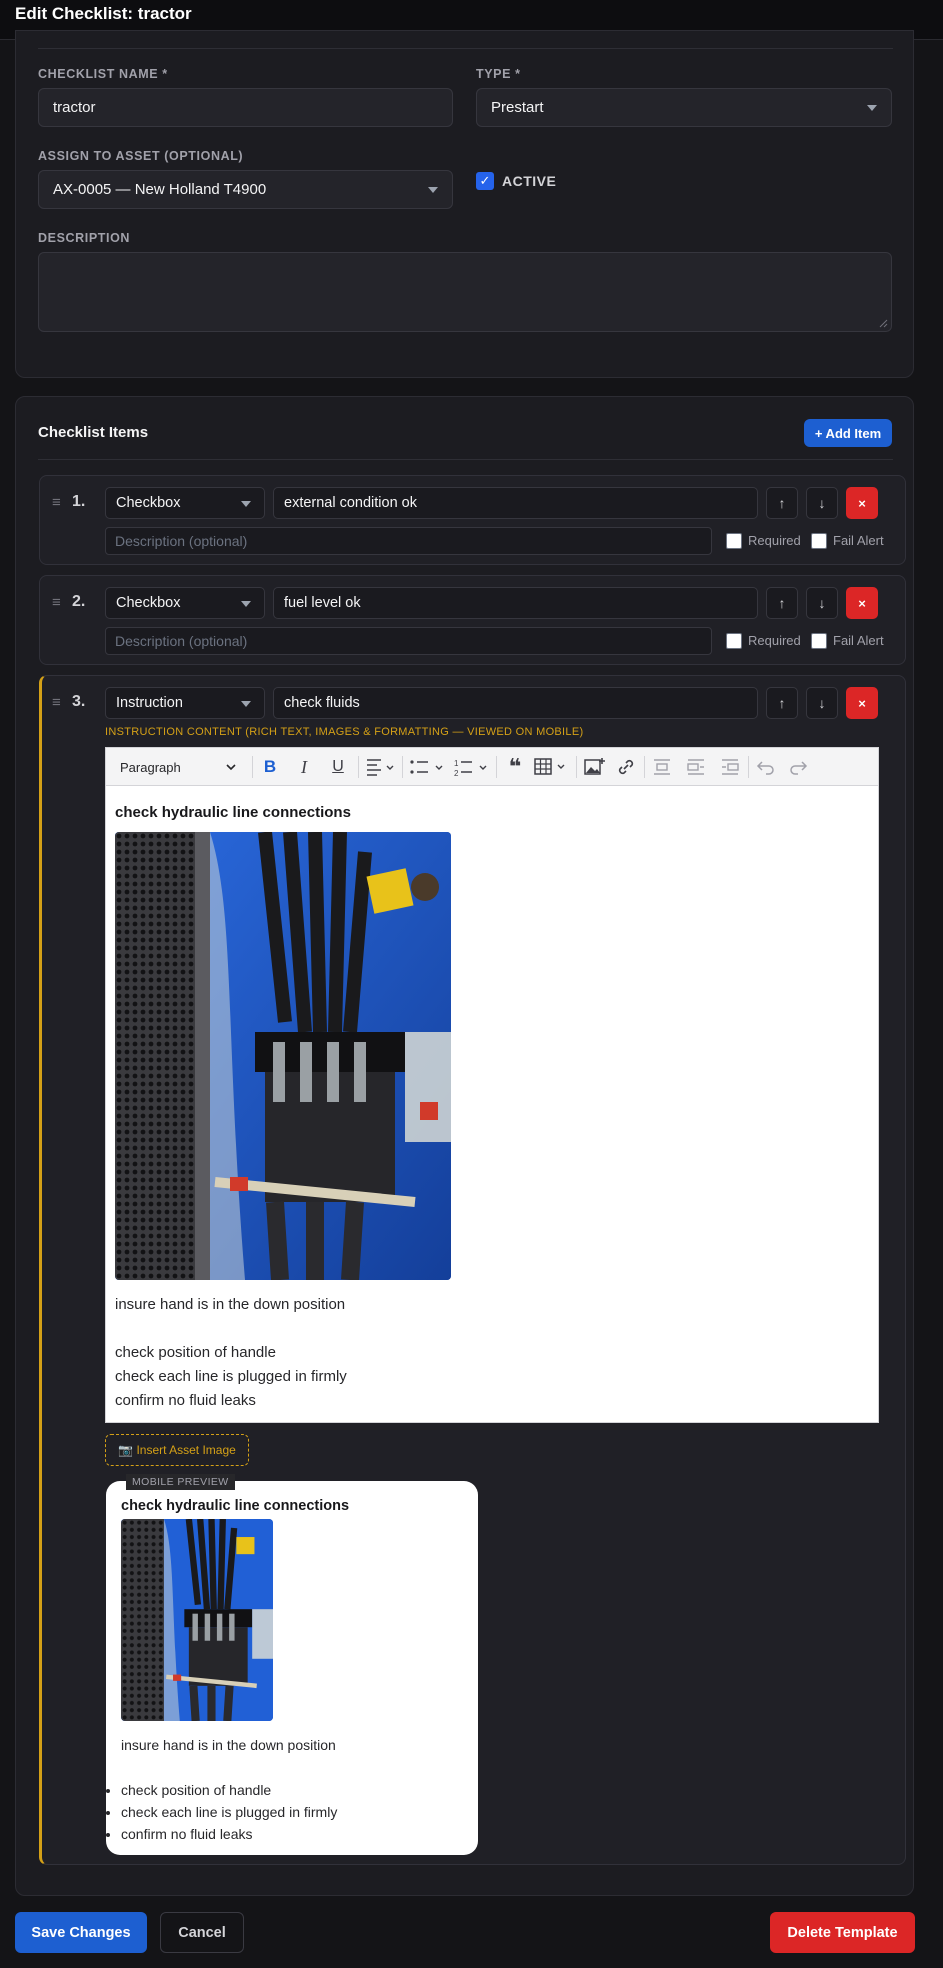 This screenshot has width=943, height=1968. I want to click on save-changes-button: Save Changes, so click(81, 1932).